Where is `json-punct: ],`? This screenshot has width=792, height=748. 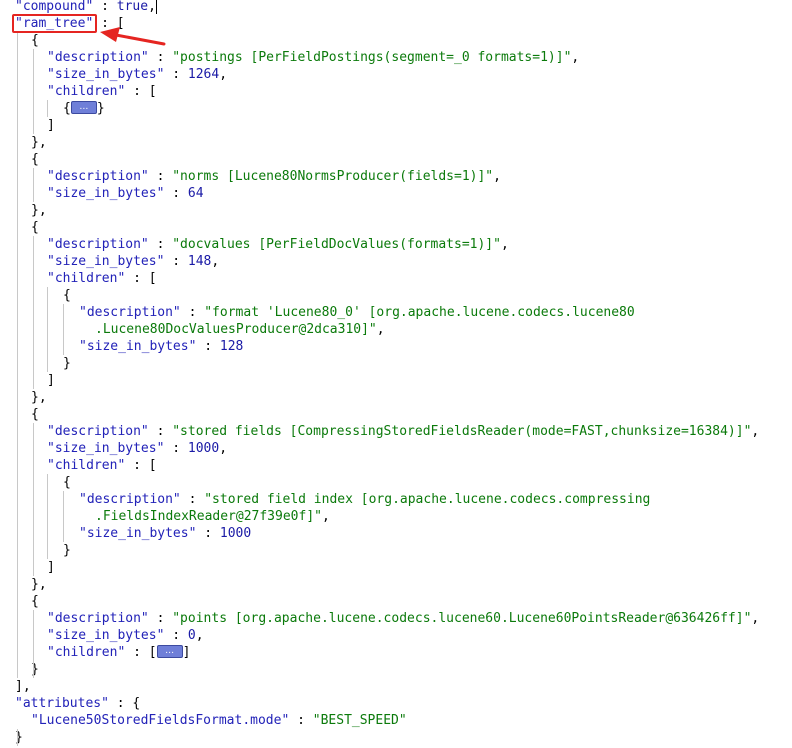 json-punct: ], is located at coordinates (23, 686).